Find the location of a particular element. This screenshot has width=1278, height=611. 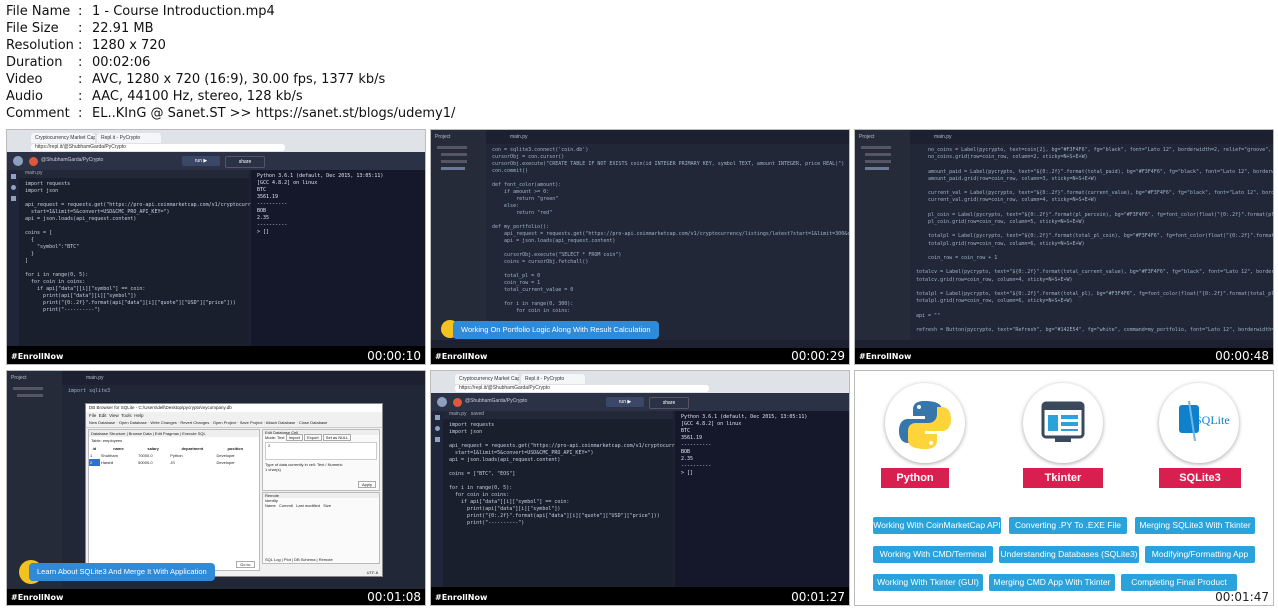

feature-tag: Completing Final Product is located at coordinates (1179, 582).